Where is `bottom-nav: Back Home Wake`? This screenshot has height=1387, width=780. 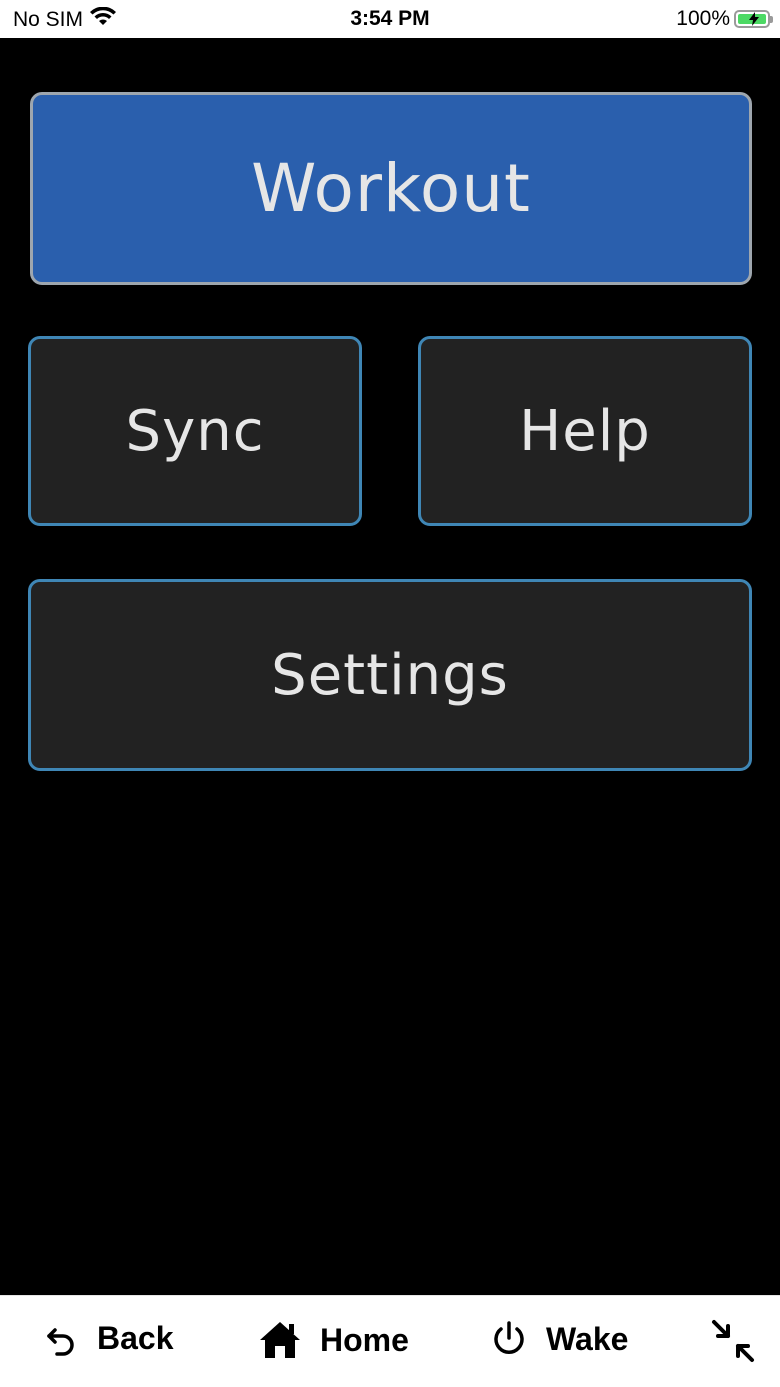 bottom-nav: Back Home Wake is located at coordinates (390, 1341).